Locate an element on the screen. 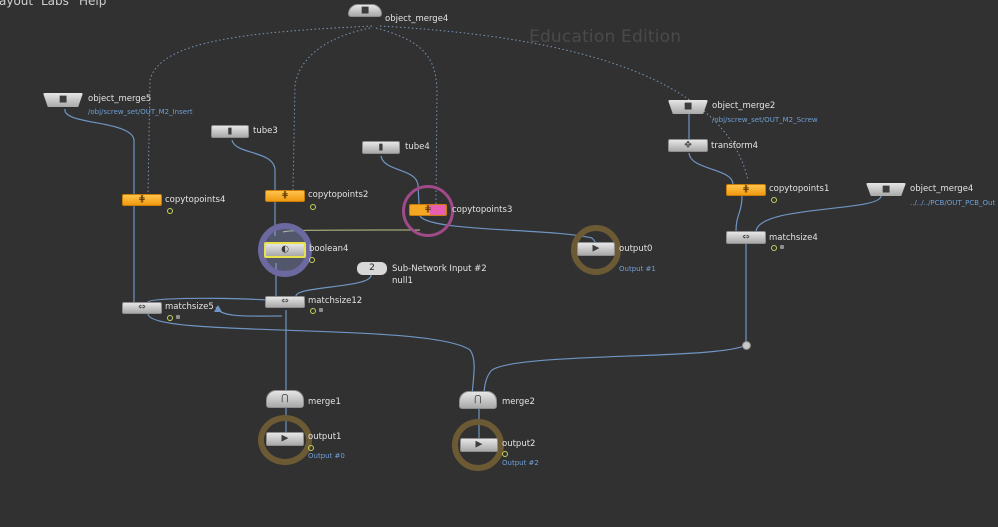 This screenshot has width=998, height=527. wire-ms12-sideloop is located at coordinates (249, 311).